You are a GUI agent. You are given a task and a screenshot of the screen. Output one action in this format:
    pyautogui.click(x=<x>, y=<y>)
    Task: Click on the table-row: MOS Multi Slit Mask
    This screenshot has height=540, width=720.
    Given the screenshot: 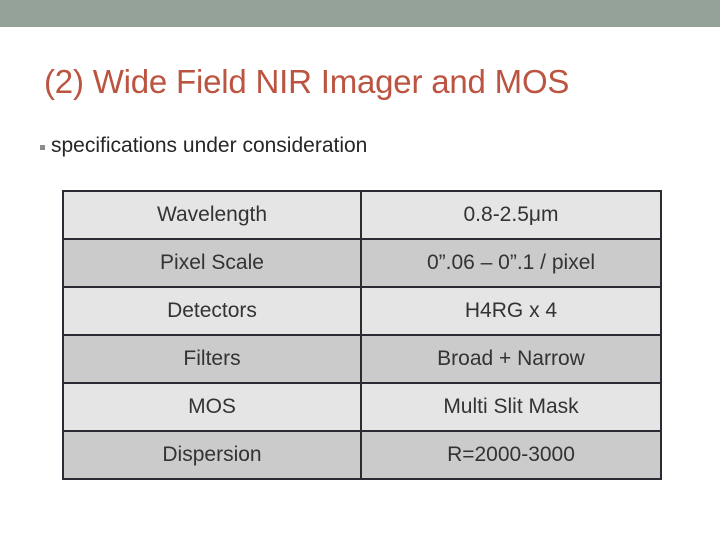 What is the action you would take?
    pyautogui.click(x=362, y=407)
    